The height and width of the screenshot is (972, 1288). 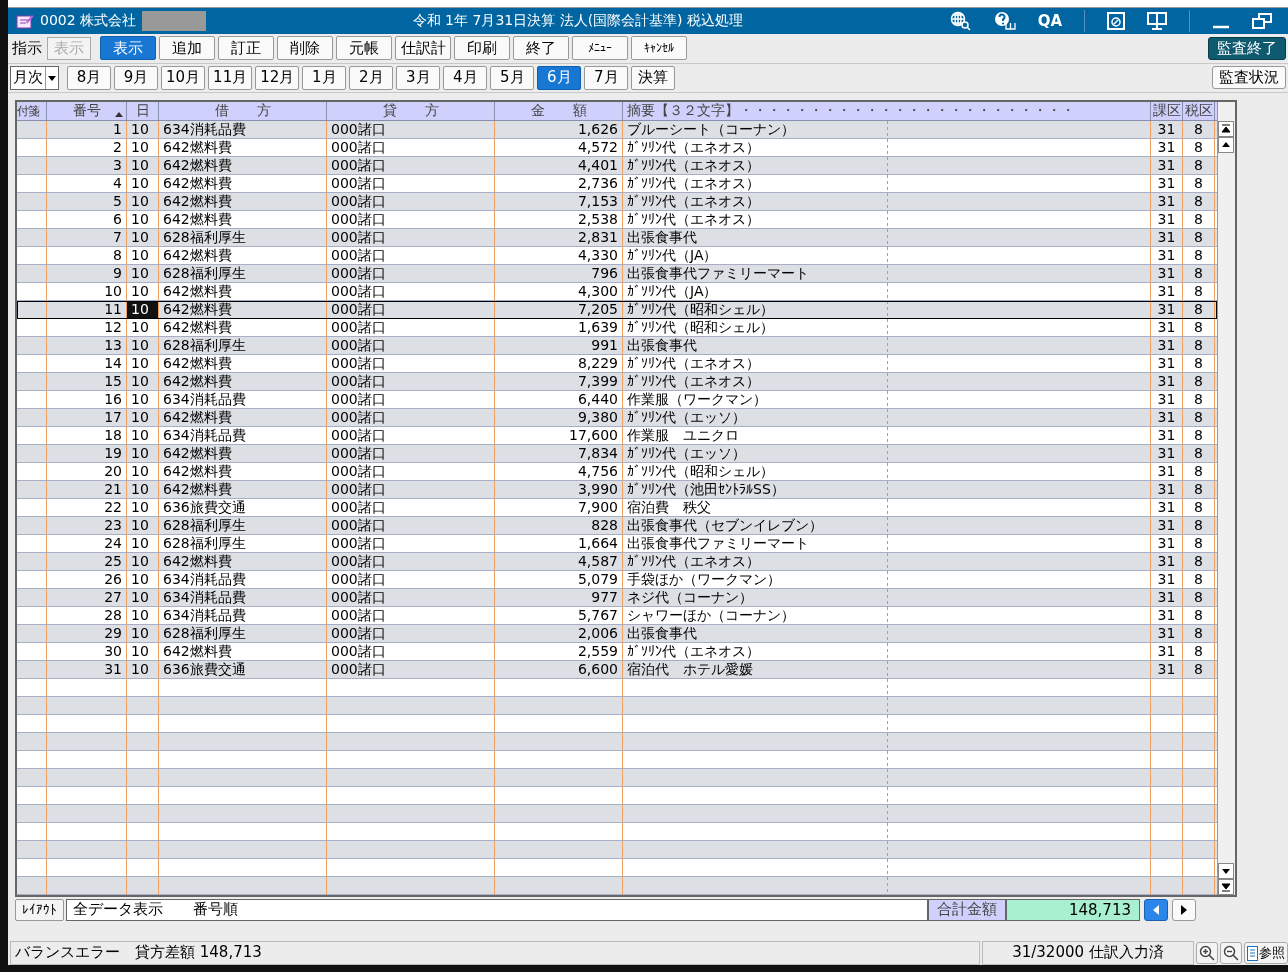 I want to click on table-cell: 7,834, so click(x=559, y=454).